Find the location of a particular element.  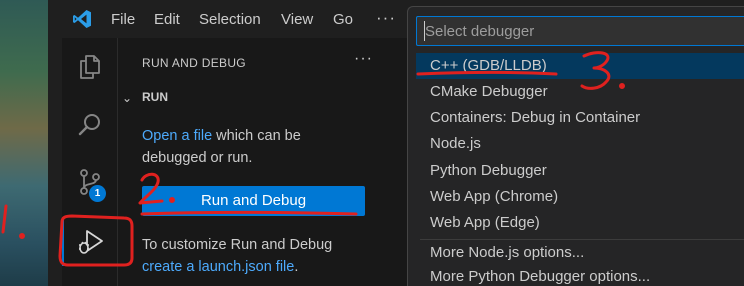

open-file-paragraph-line2: debugged or run. is located at coordinates (197, 158).